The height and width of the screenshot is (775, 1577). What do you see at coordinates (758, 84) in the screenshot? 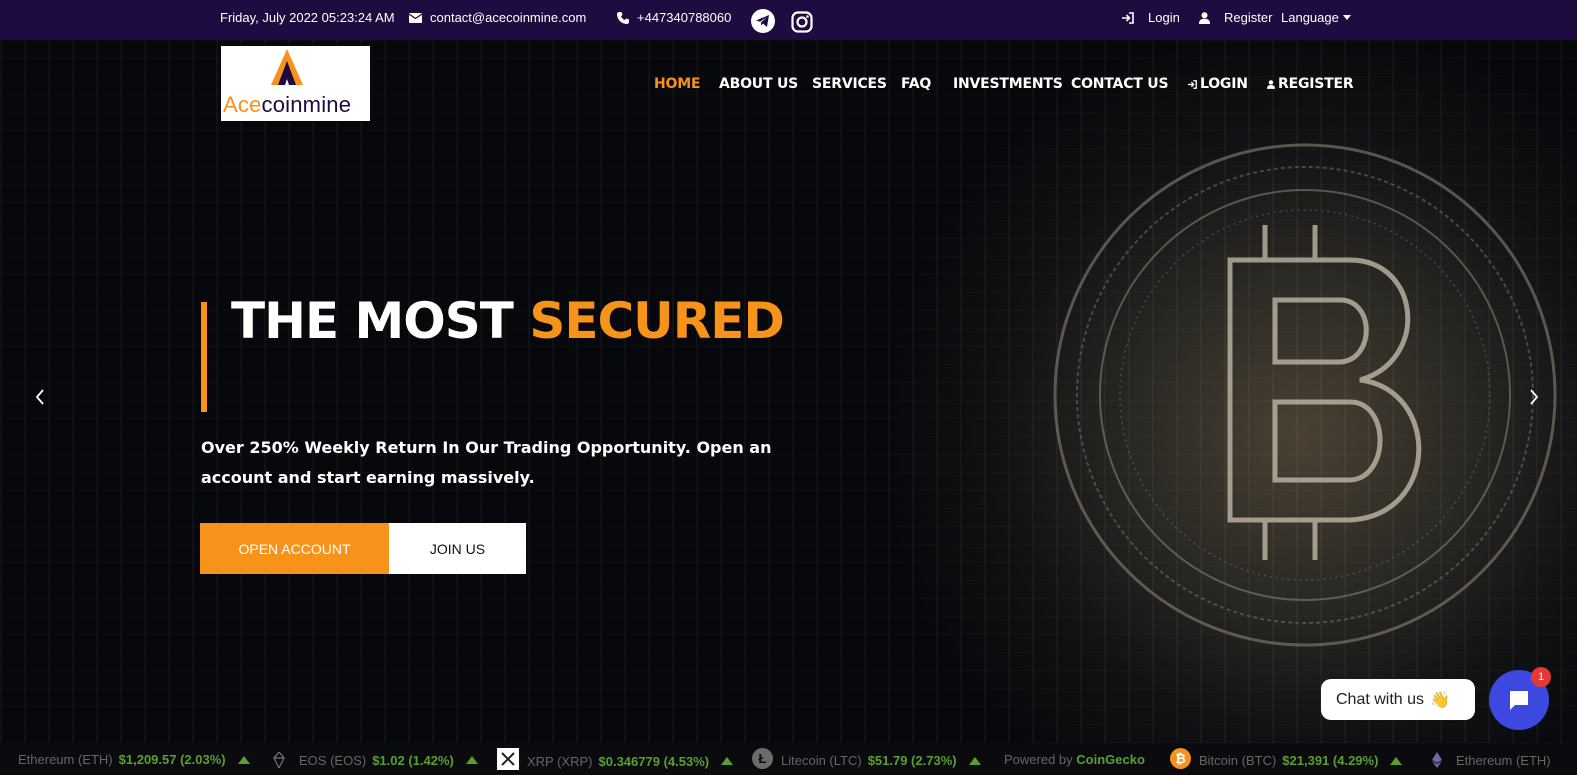
I see `nav-about-us: ABOUT US` at bounding box center [758, 84].